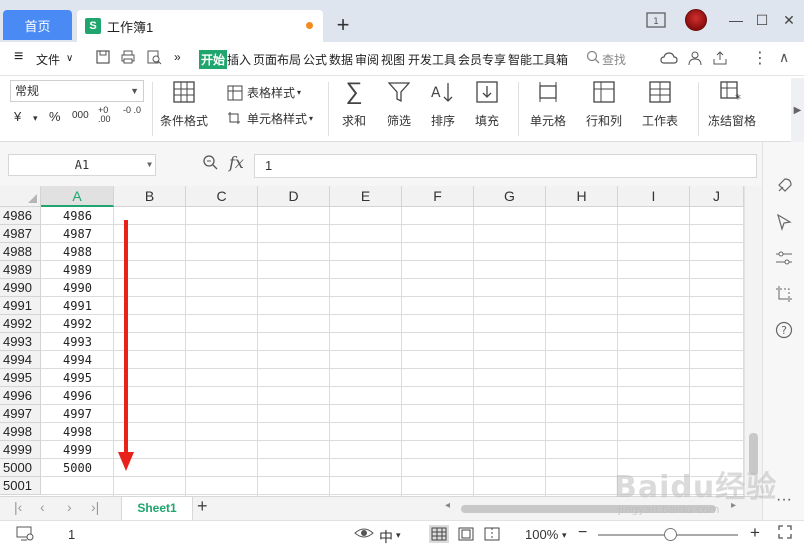  What do you see at coordinates (77, 378) in the screenshot?
I see `cell-a: 4995` at bounding box center [77, 378].